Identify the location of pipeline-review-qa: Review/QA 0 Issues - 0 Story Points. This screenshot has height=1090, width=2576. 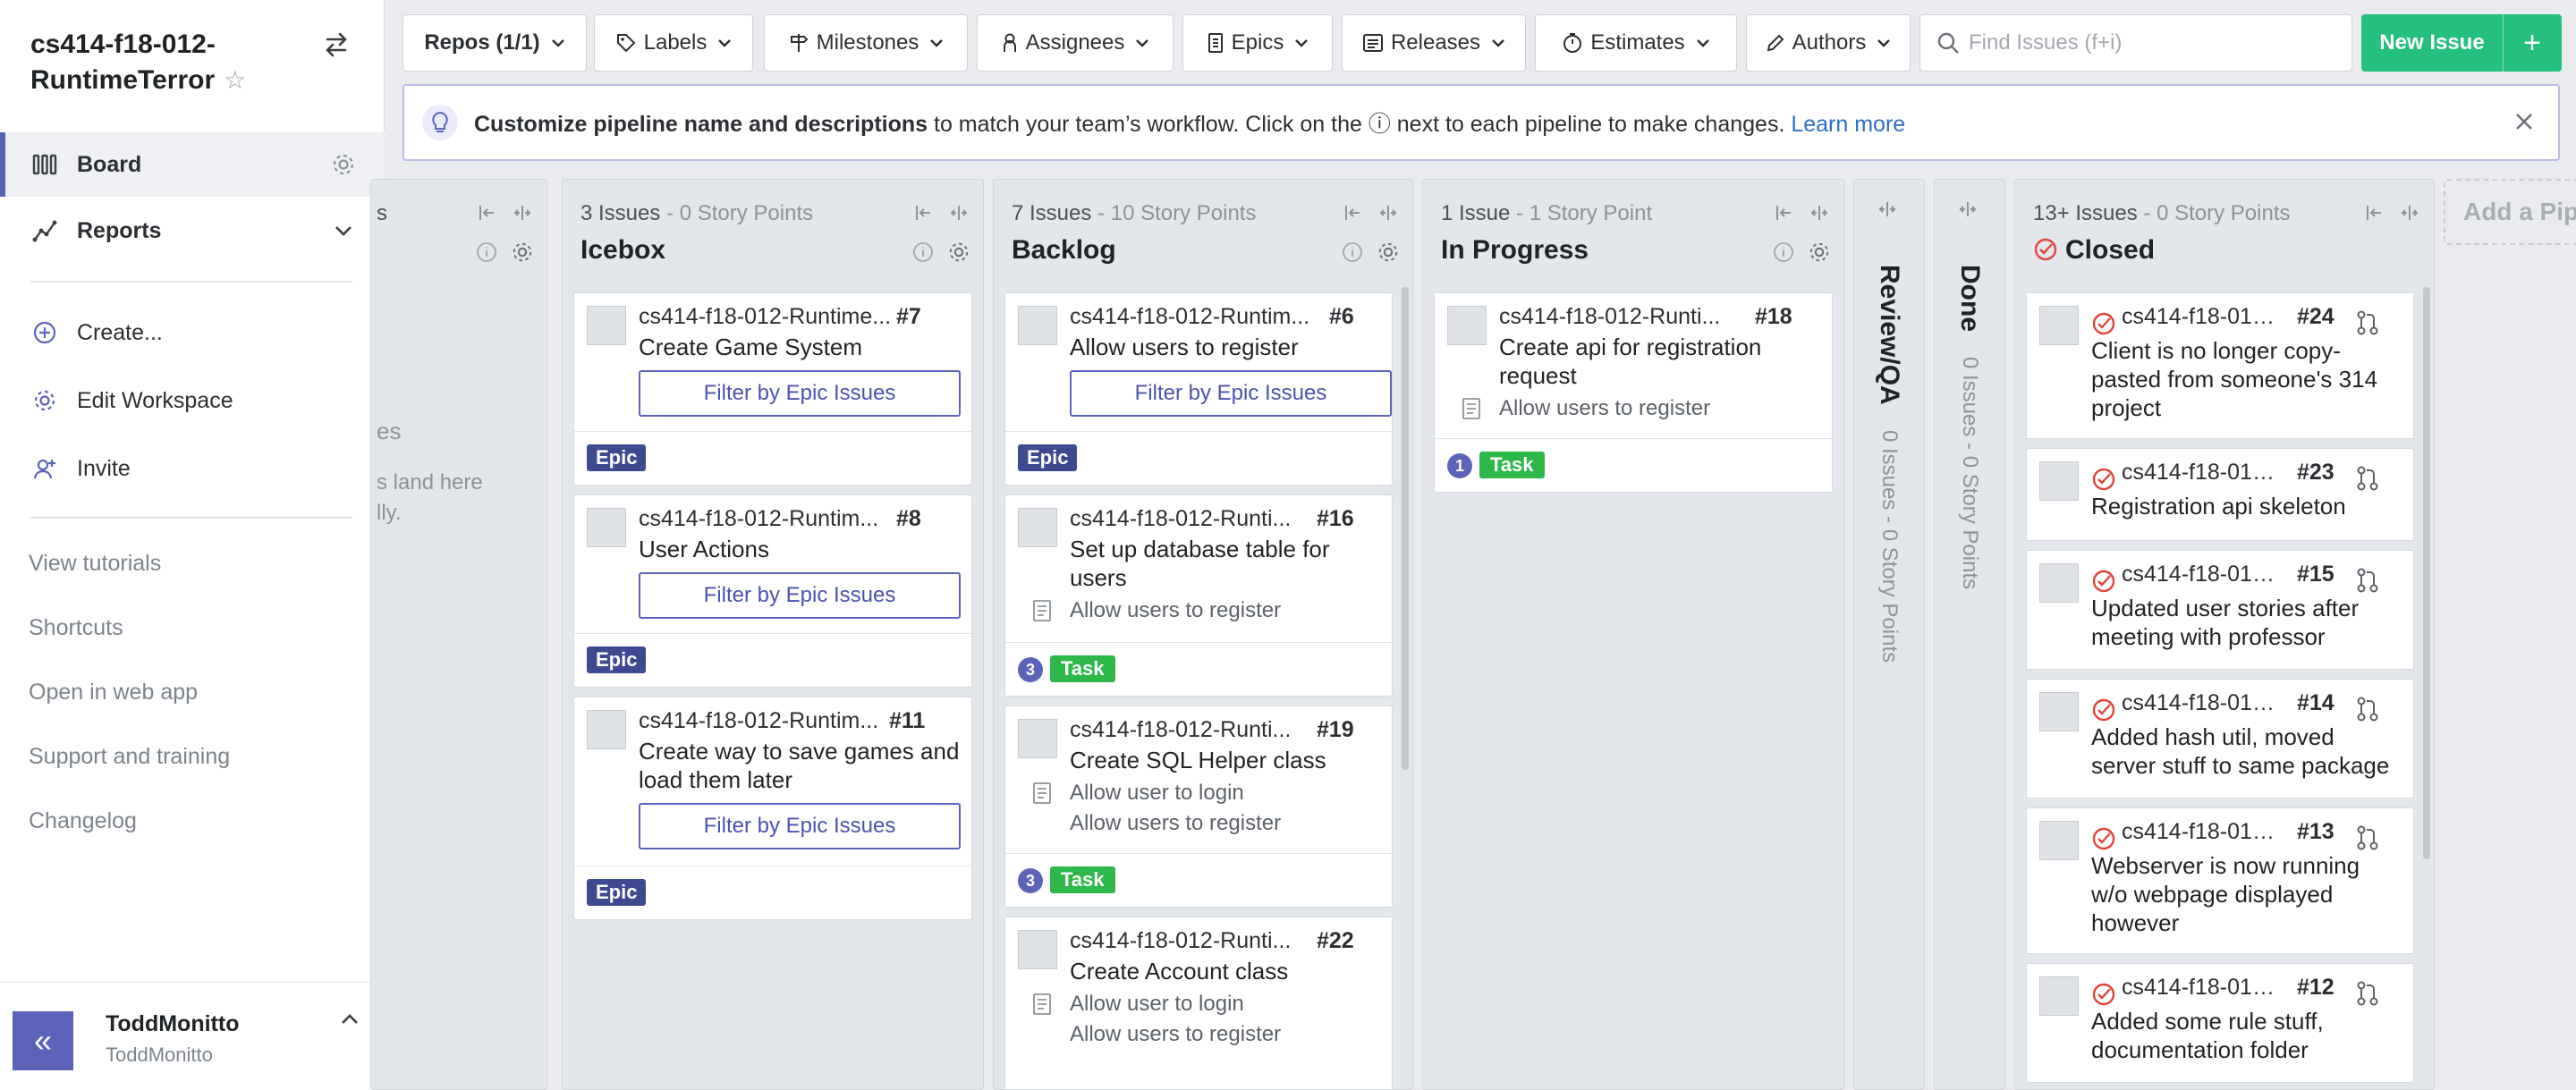
(1889, 634).